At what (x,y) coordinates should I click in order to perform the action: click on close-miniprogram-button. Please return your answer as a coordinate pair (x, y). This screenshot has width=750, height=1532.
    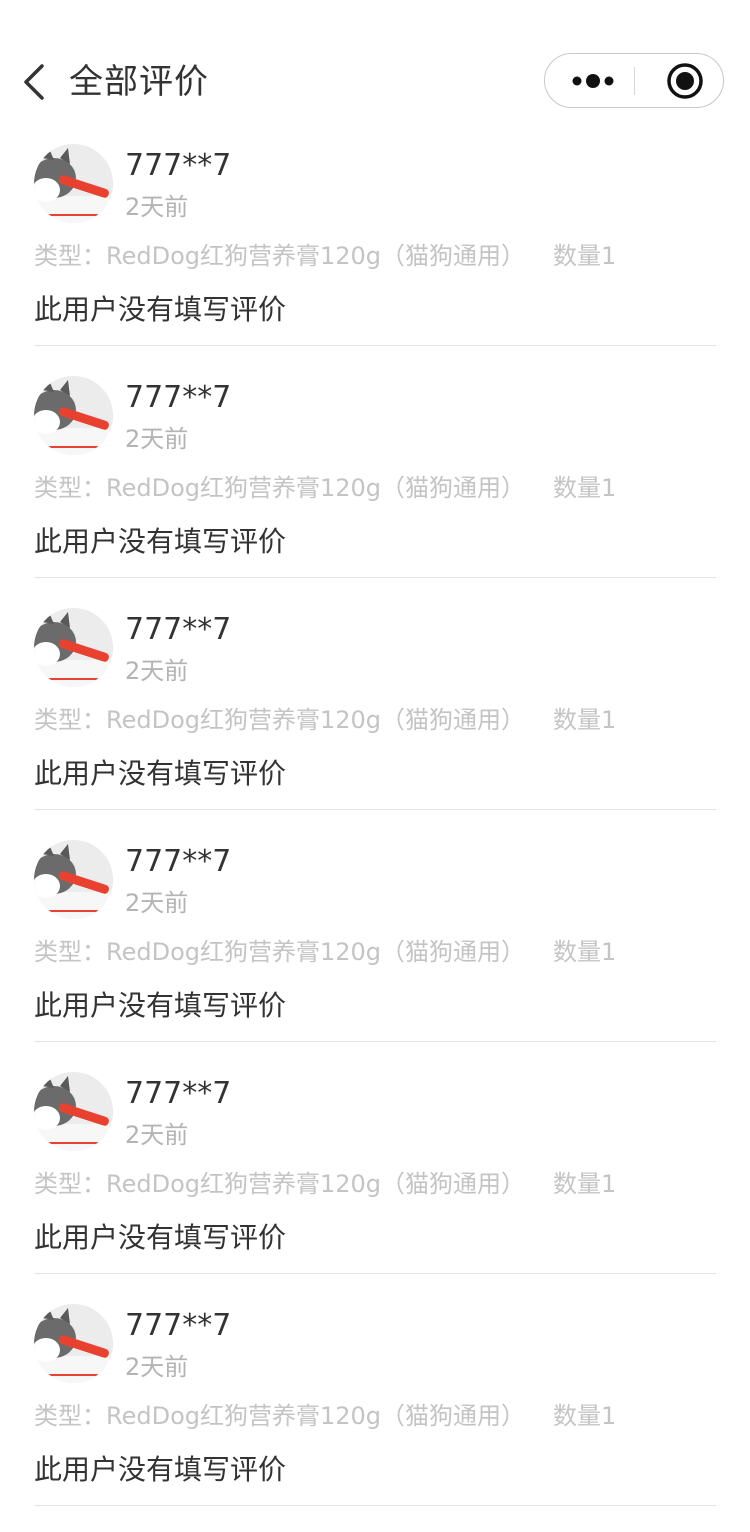
    Looking at the image, I should click on (679, 80).